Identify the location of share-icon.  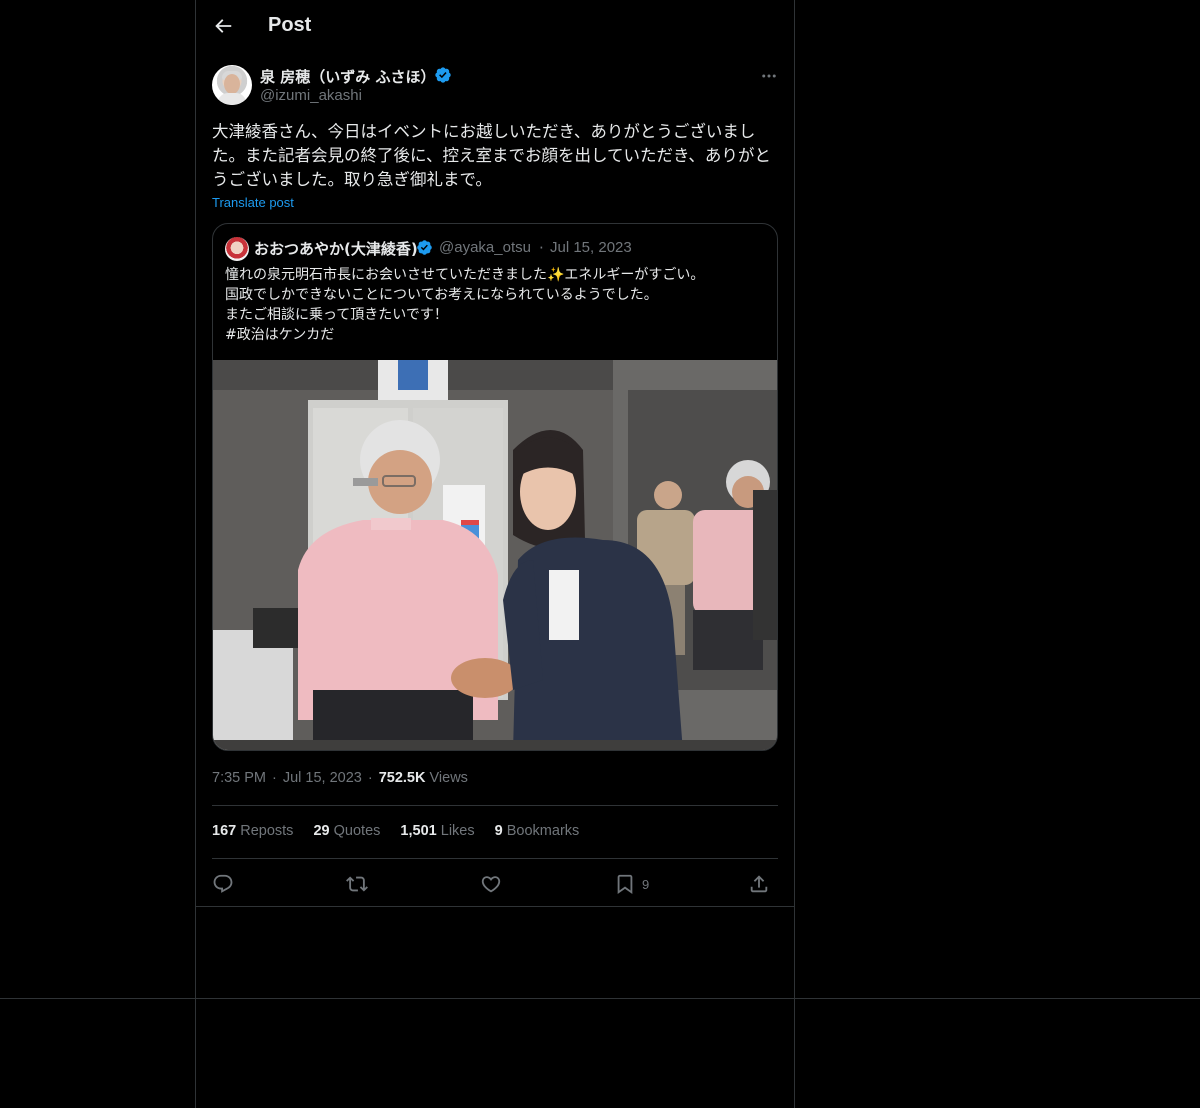
(759, 884).